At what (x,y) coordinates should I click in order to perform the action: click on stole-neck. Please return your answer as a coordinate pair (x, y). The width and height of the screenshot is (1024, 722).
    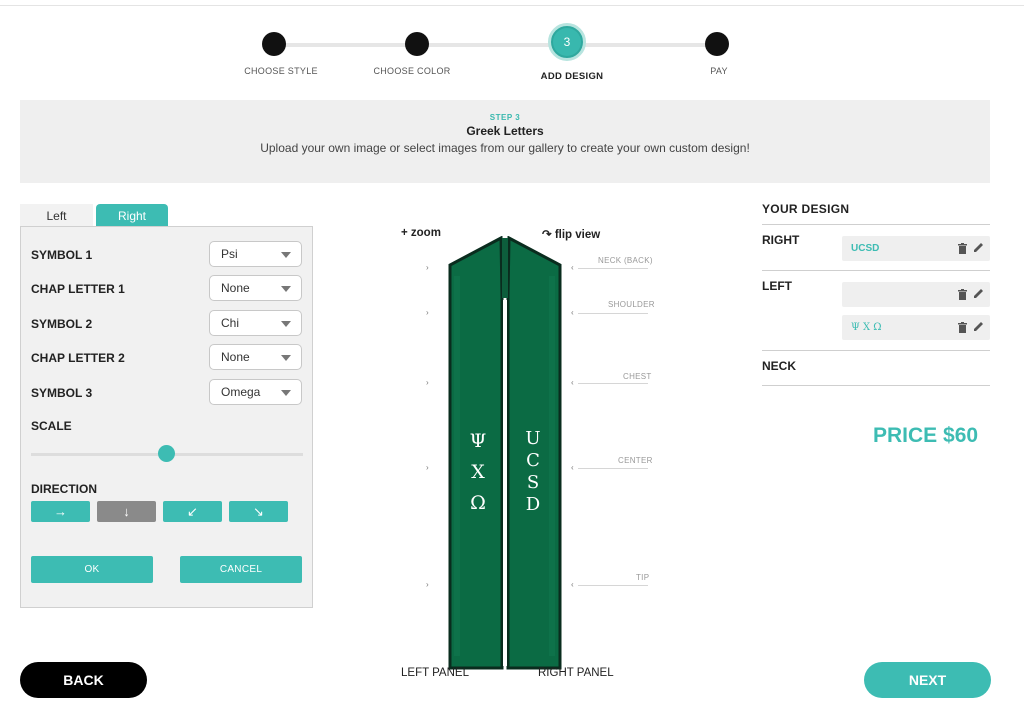
    Looking at the image, I should click on (505, 268).